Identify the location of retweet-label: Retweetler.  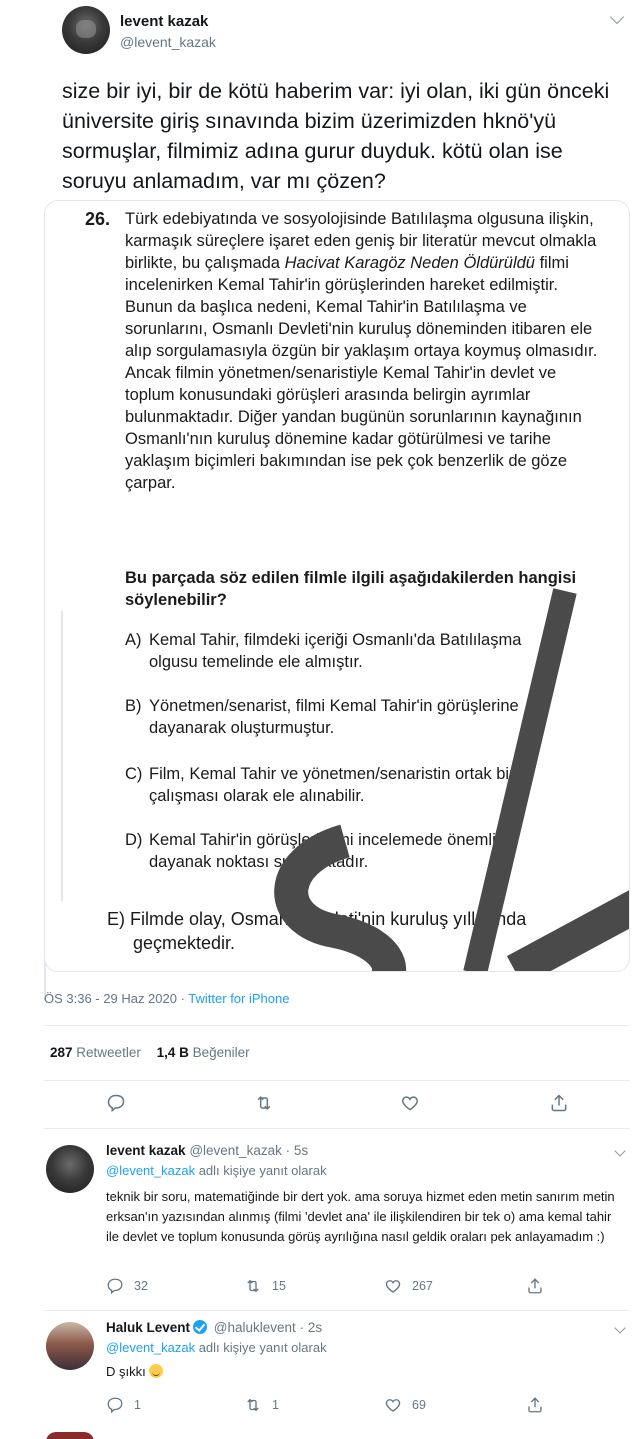
(108, 1052).